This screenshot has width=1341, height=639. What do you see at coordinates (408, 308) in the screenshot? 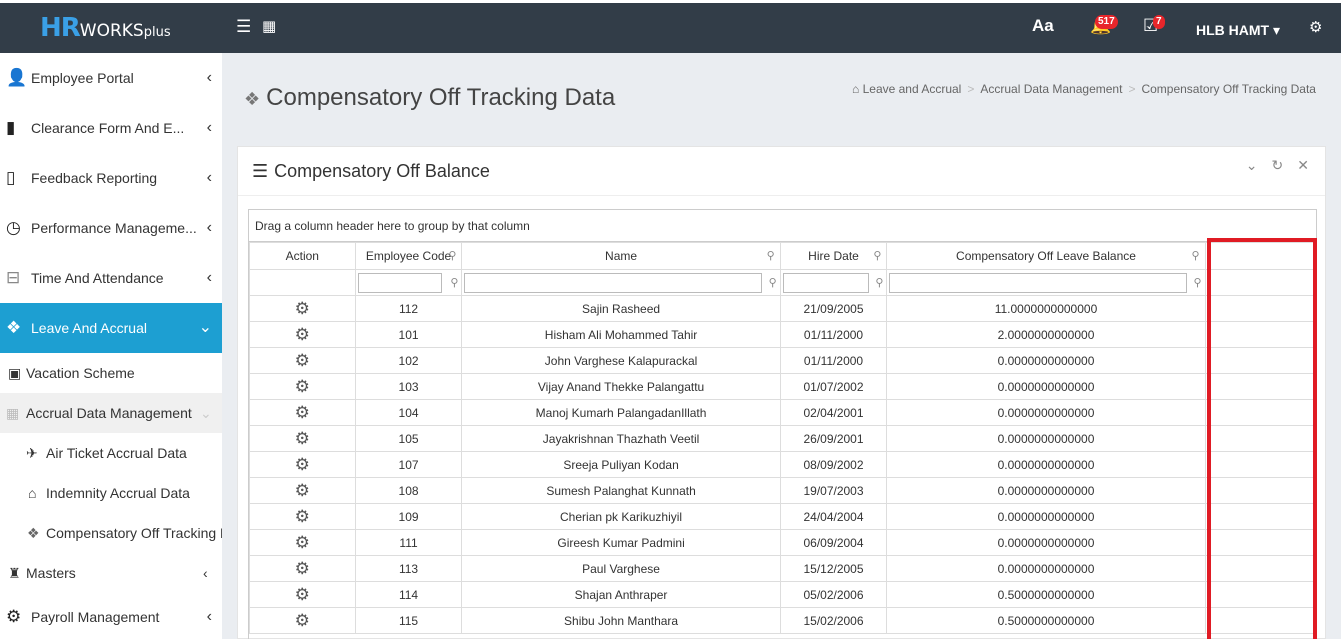
I see `employee-code-cell: 112` at bounding box center [408, 308].